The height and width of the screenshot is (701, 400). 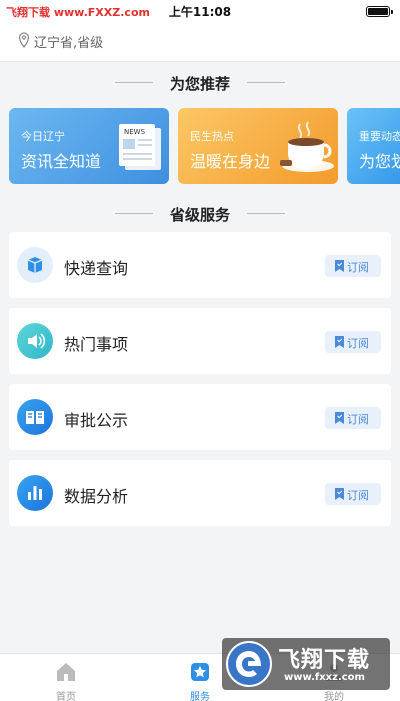 What do you see at coordinates (140, 147) in the screenshot?
I see `newspaper-icon: NEWS` at bounding box center [140, 147].